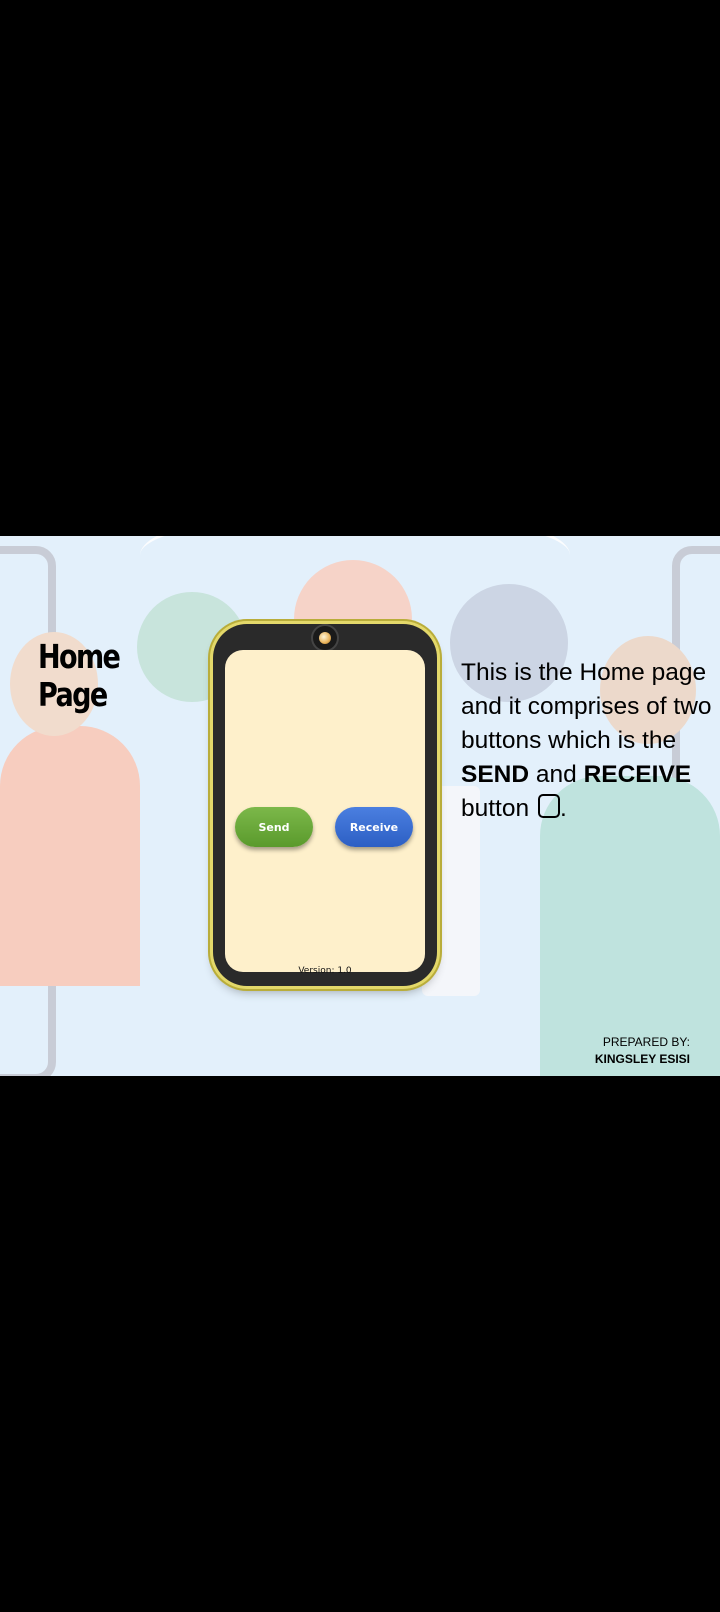 This screenshot has height=1612, width=720. I want to click on description-receive: RECEIVE, so click(637, 774).